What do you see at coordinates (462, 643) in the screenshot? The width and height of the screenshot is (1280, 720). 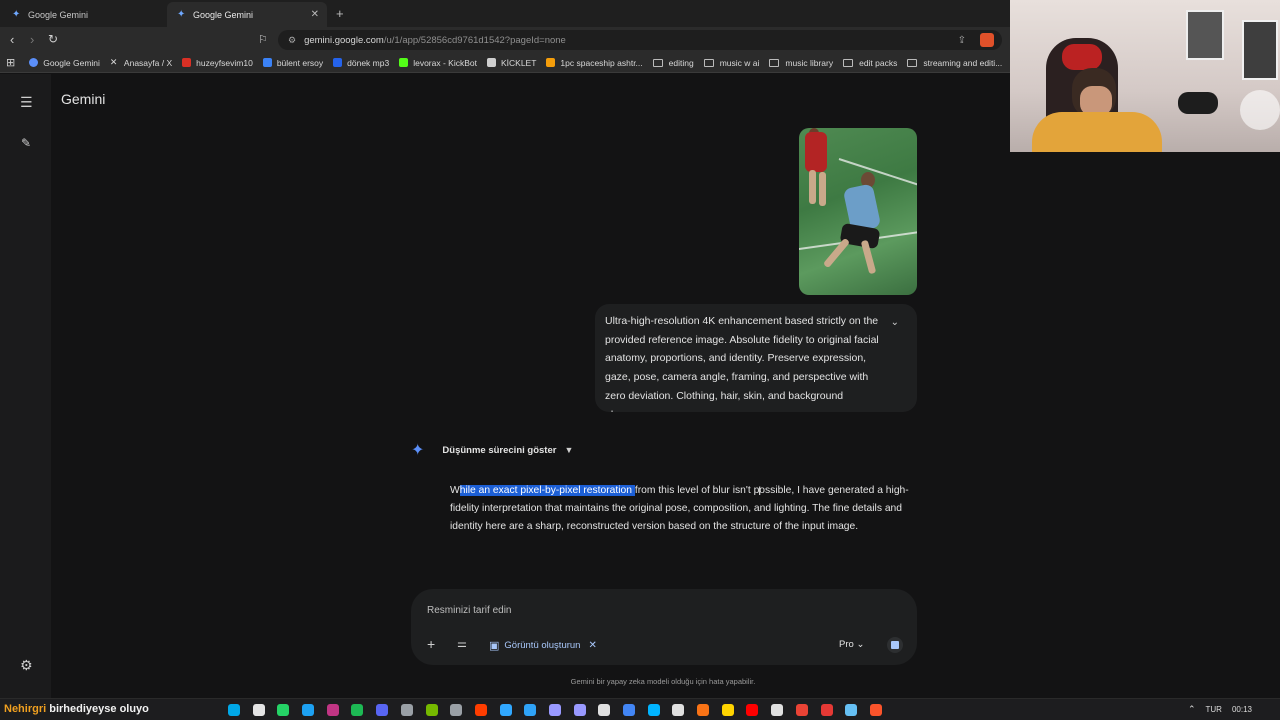 I see `tools-icon: ⚌` at bounding box center [462, 643].